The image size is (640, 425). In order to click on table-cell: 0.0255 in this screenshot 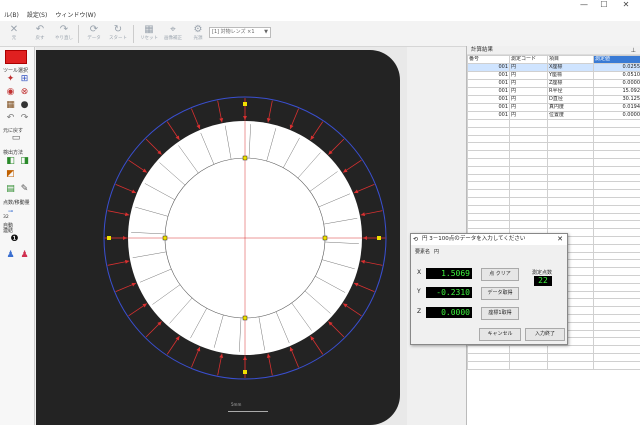, I will do `click(616, 67)`.